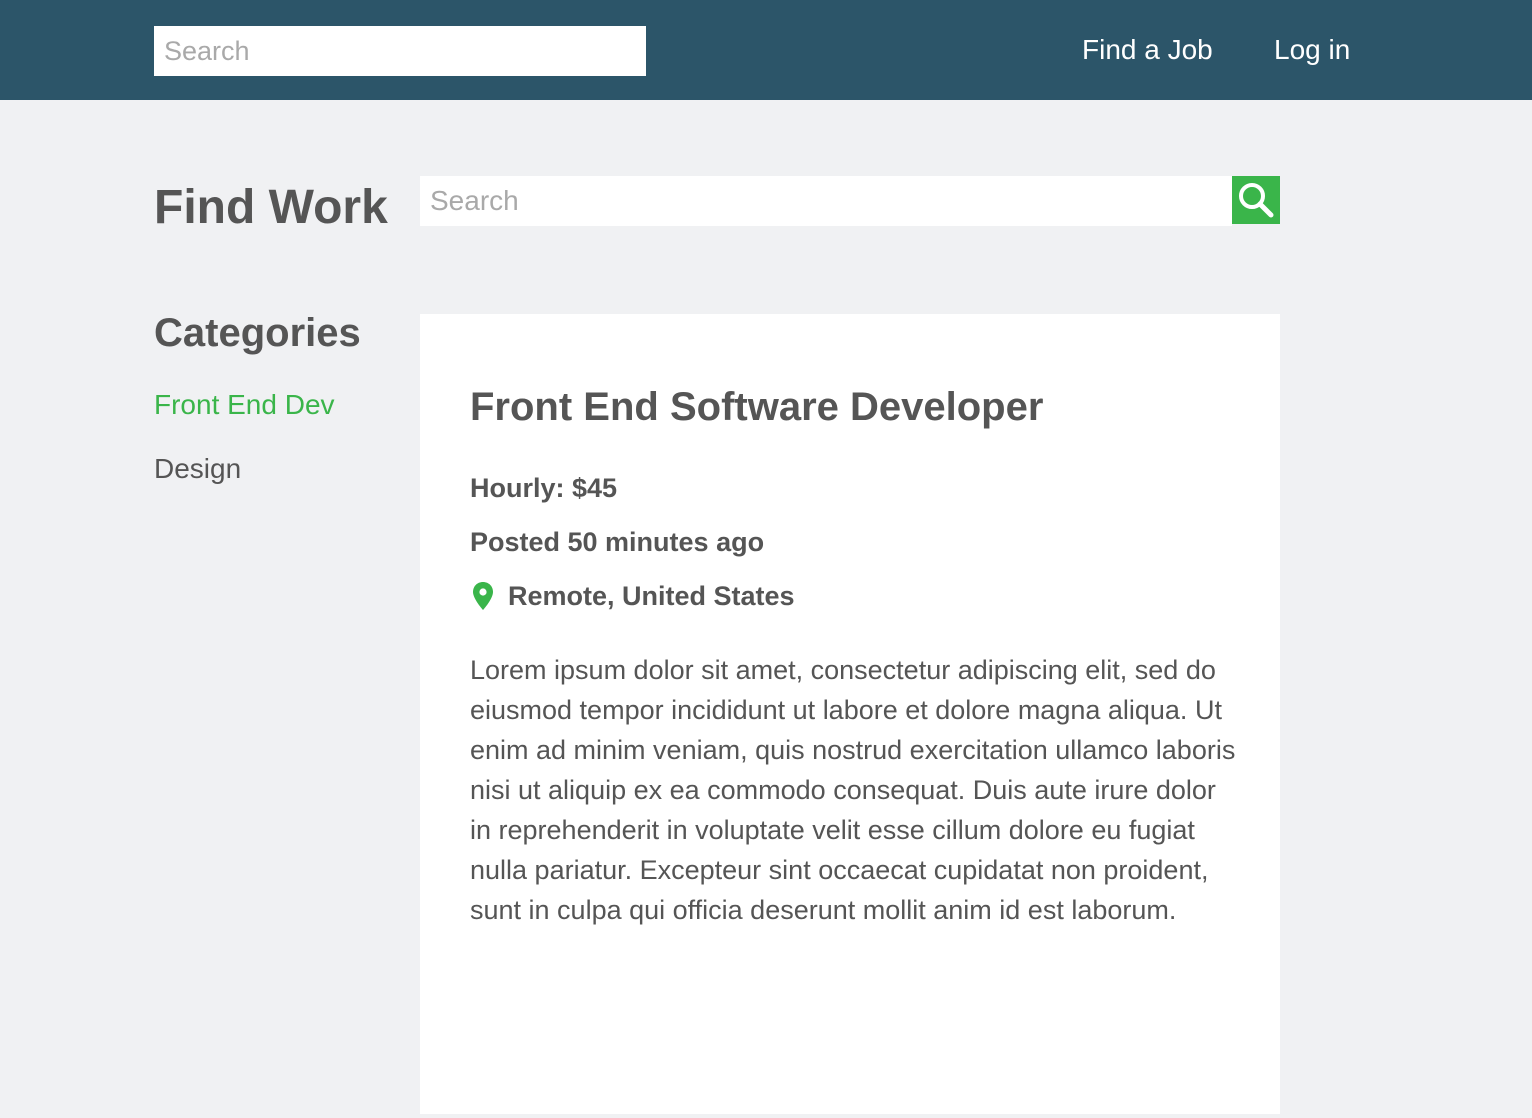 The image size is (1532, 1118). I want to click on search-button, so click(1256, 200).